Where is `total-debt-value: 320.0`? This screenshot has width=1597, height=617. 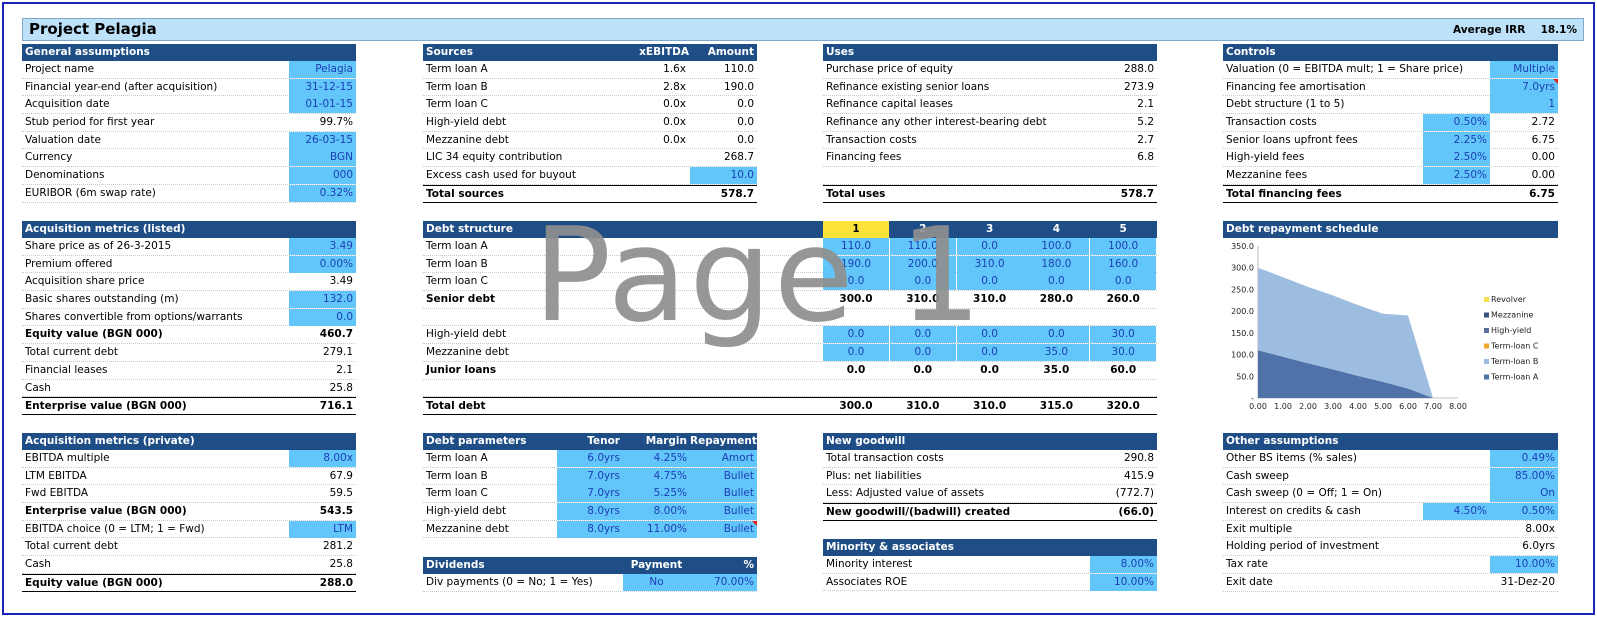 total-debt-value: 320.0 is located at coordinates (1123, 406).